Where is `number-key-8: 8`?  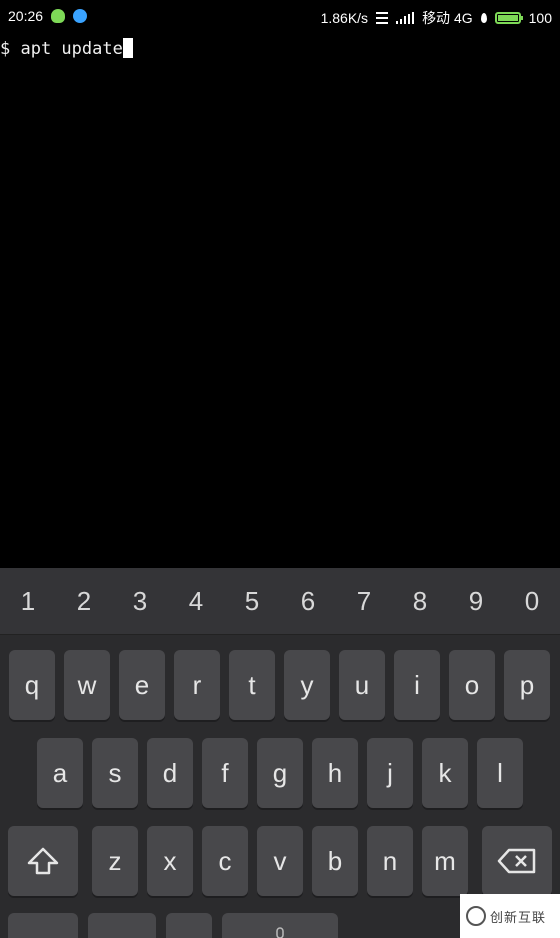
number-key-8: 8 is located at coordinates (420, 601).